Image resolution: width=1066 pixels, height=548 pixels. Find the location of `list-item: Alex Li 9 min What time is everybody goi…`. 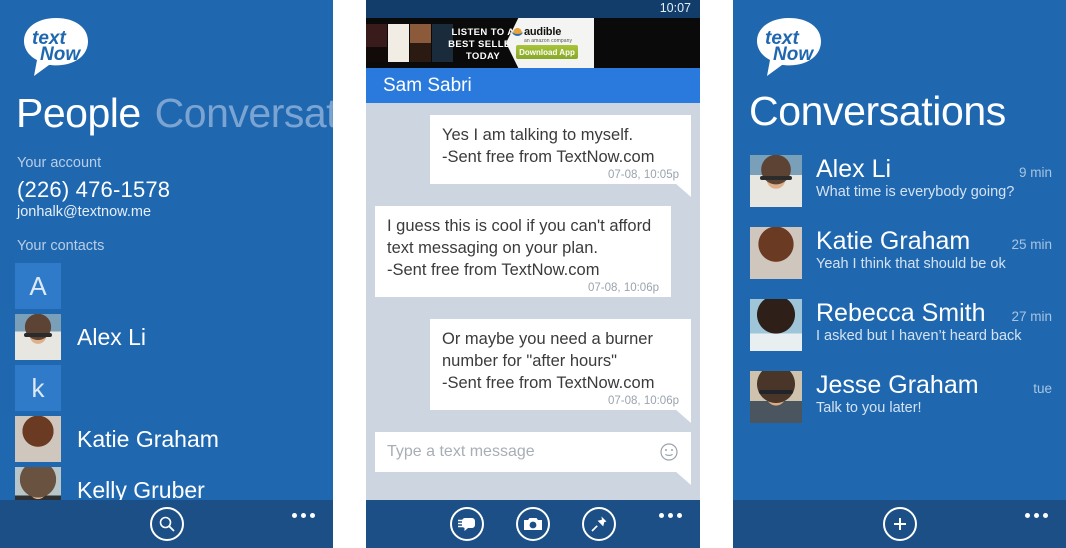

list-item: Alex Li 9 min What time is everybody goi… is located at coordinates (899, 181).